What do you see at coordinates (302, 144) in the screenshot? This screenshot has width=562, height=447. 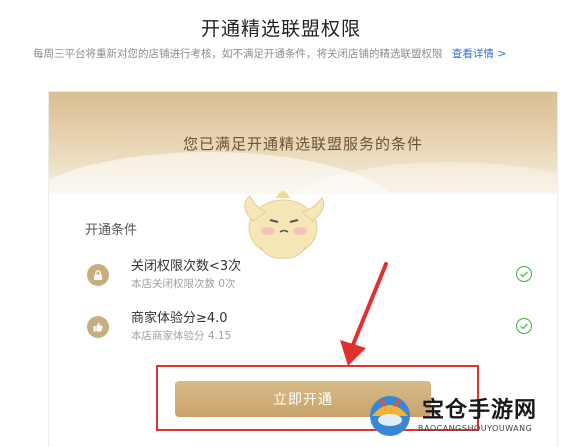 I see `banner-text: 您已满足开通精选联盟服务的条件` at bounding box center [302, 144].